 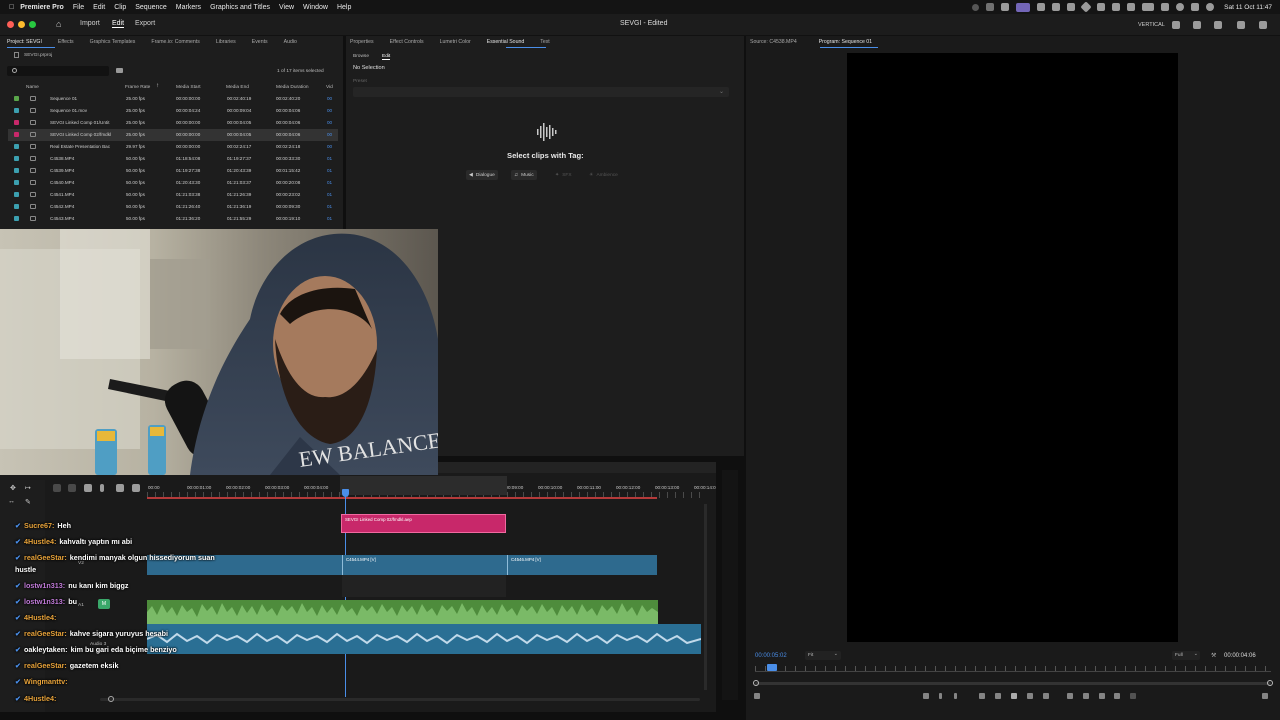 I want to click on wrench-icon: ⚒, so click(x=1213, y=655).